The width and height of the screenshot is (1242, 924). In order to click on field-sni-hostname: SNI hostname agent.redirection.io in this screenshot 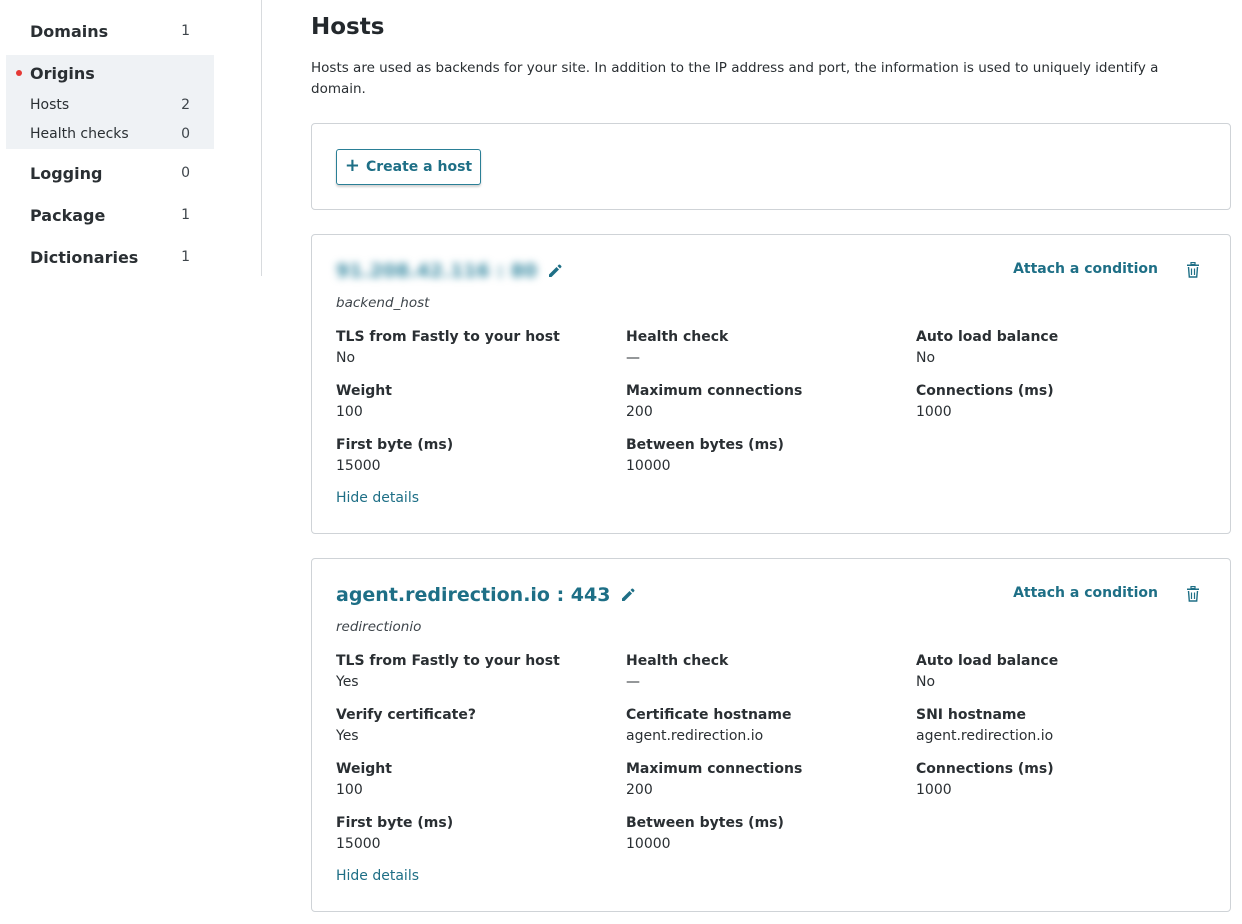, I will do `click(1051, 725)`.